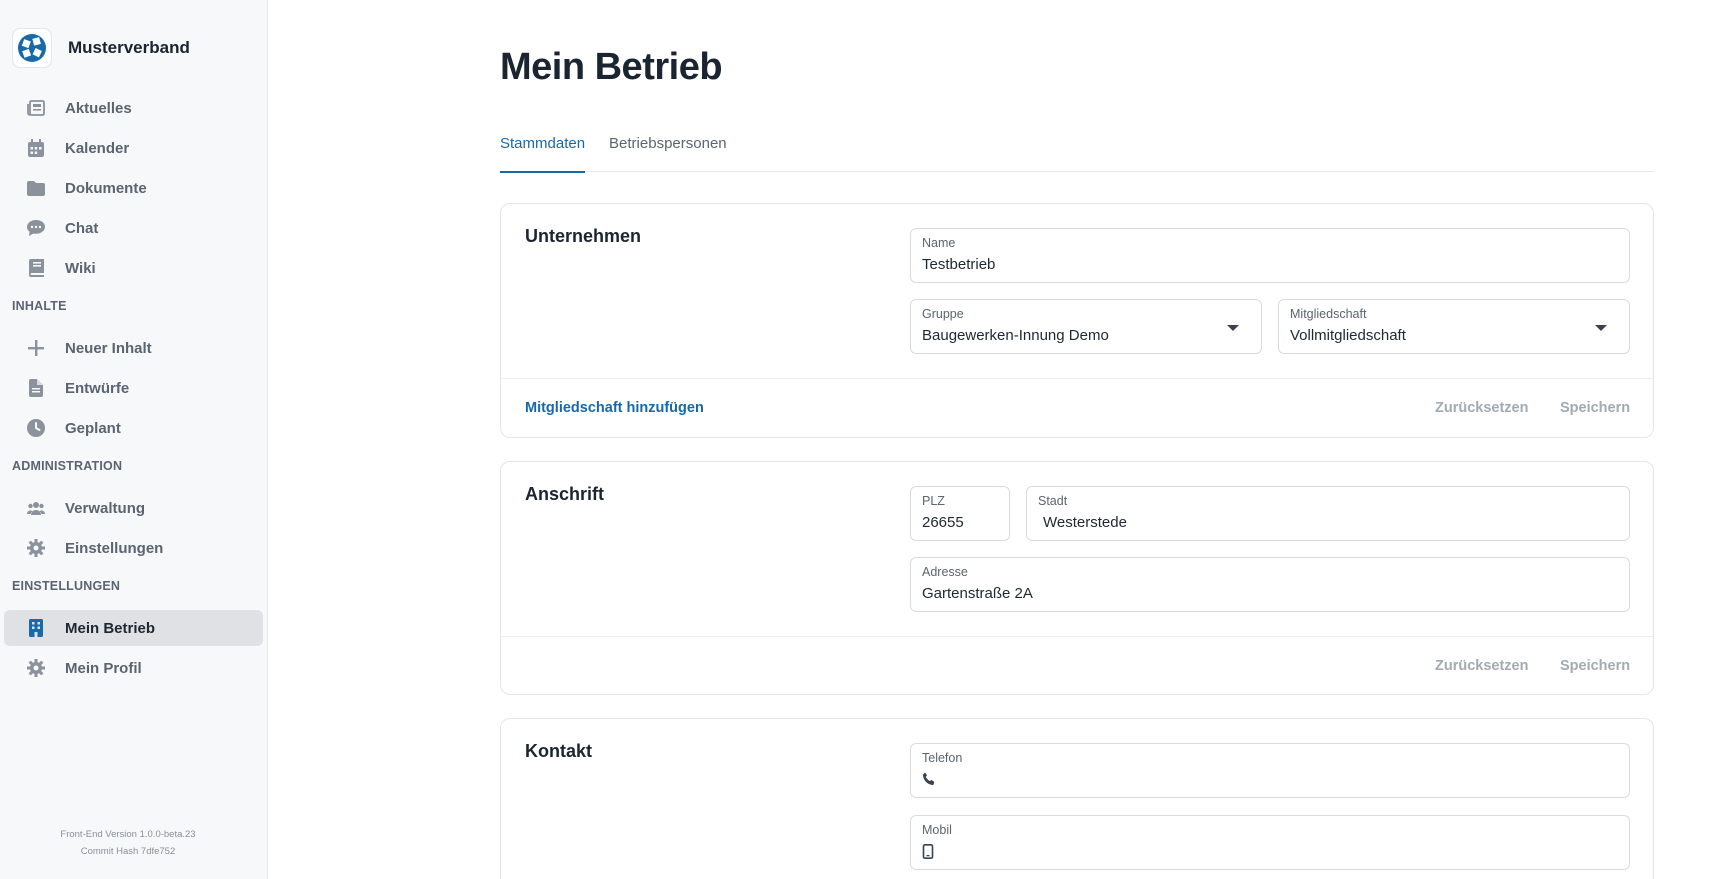 This screenshot has height=879, width=1720. What do you see at coordinates (82, 228) in the screenshot?
I see `sidebar-item-label: Chat` at bounding box center [82, 228].